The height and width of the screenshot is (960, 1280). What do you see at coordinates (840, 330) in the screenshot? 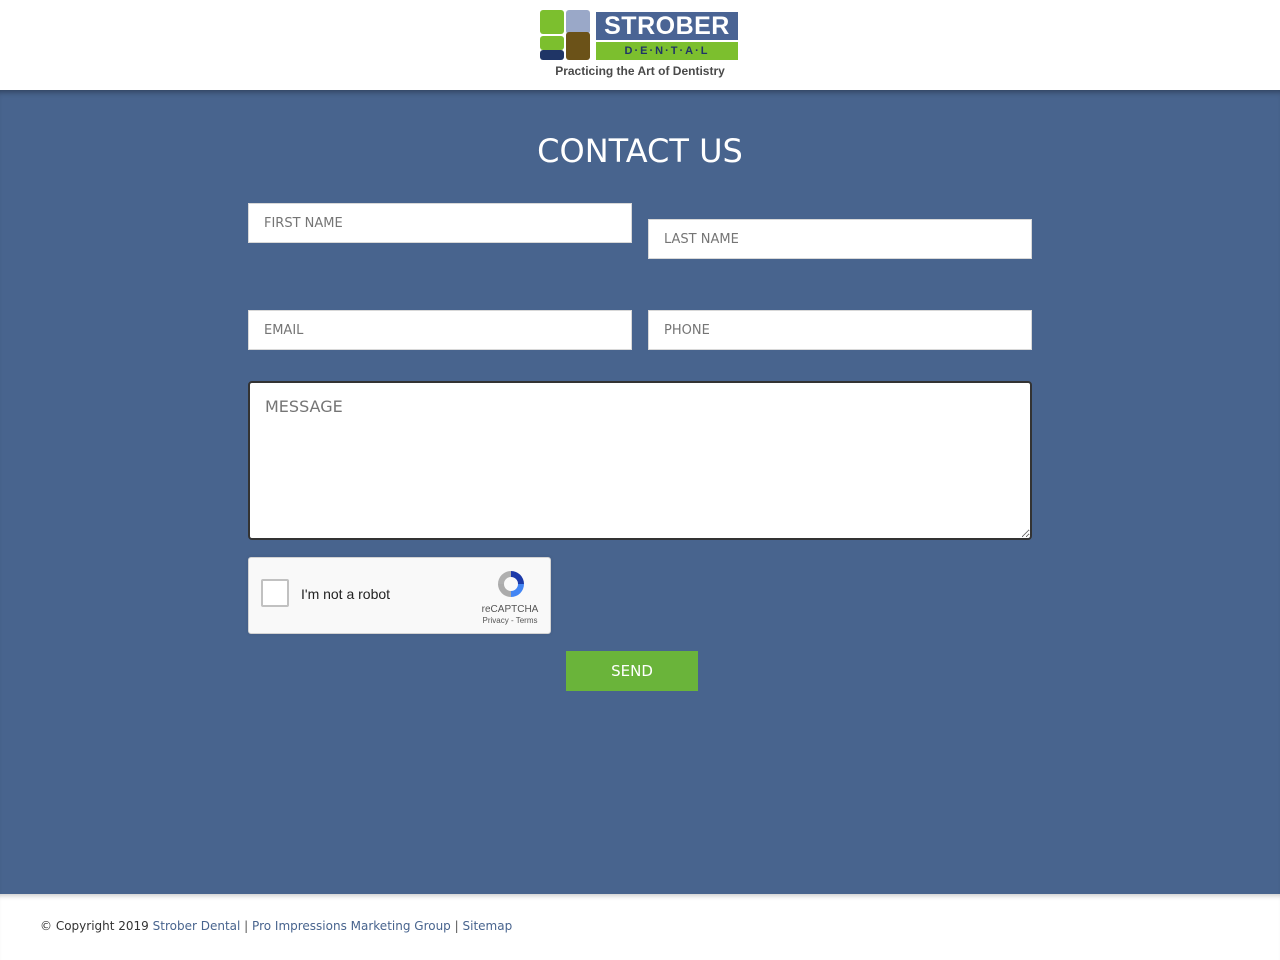
I see `phone-field` at bounding box center [840, 330].